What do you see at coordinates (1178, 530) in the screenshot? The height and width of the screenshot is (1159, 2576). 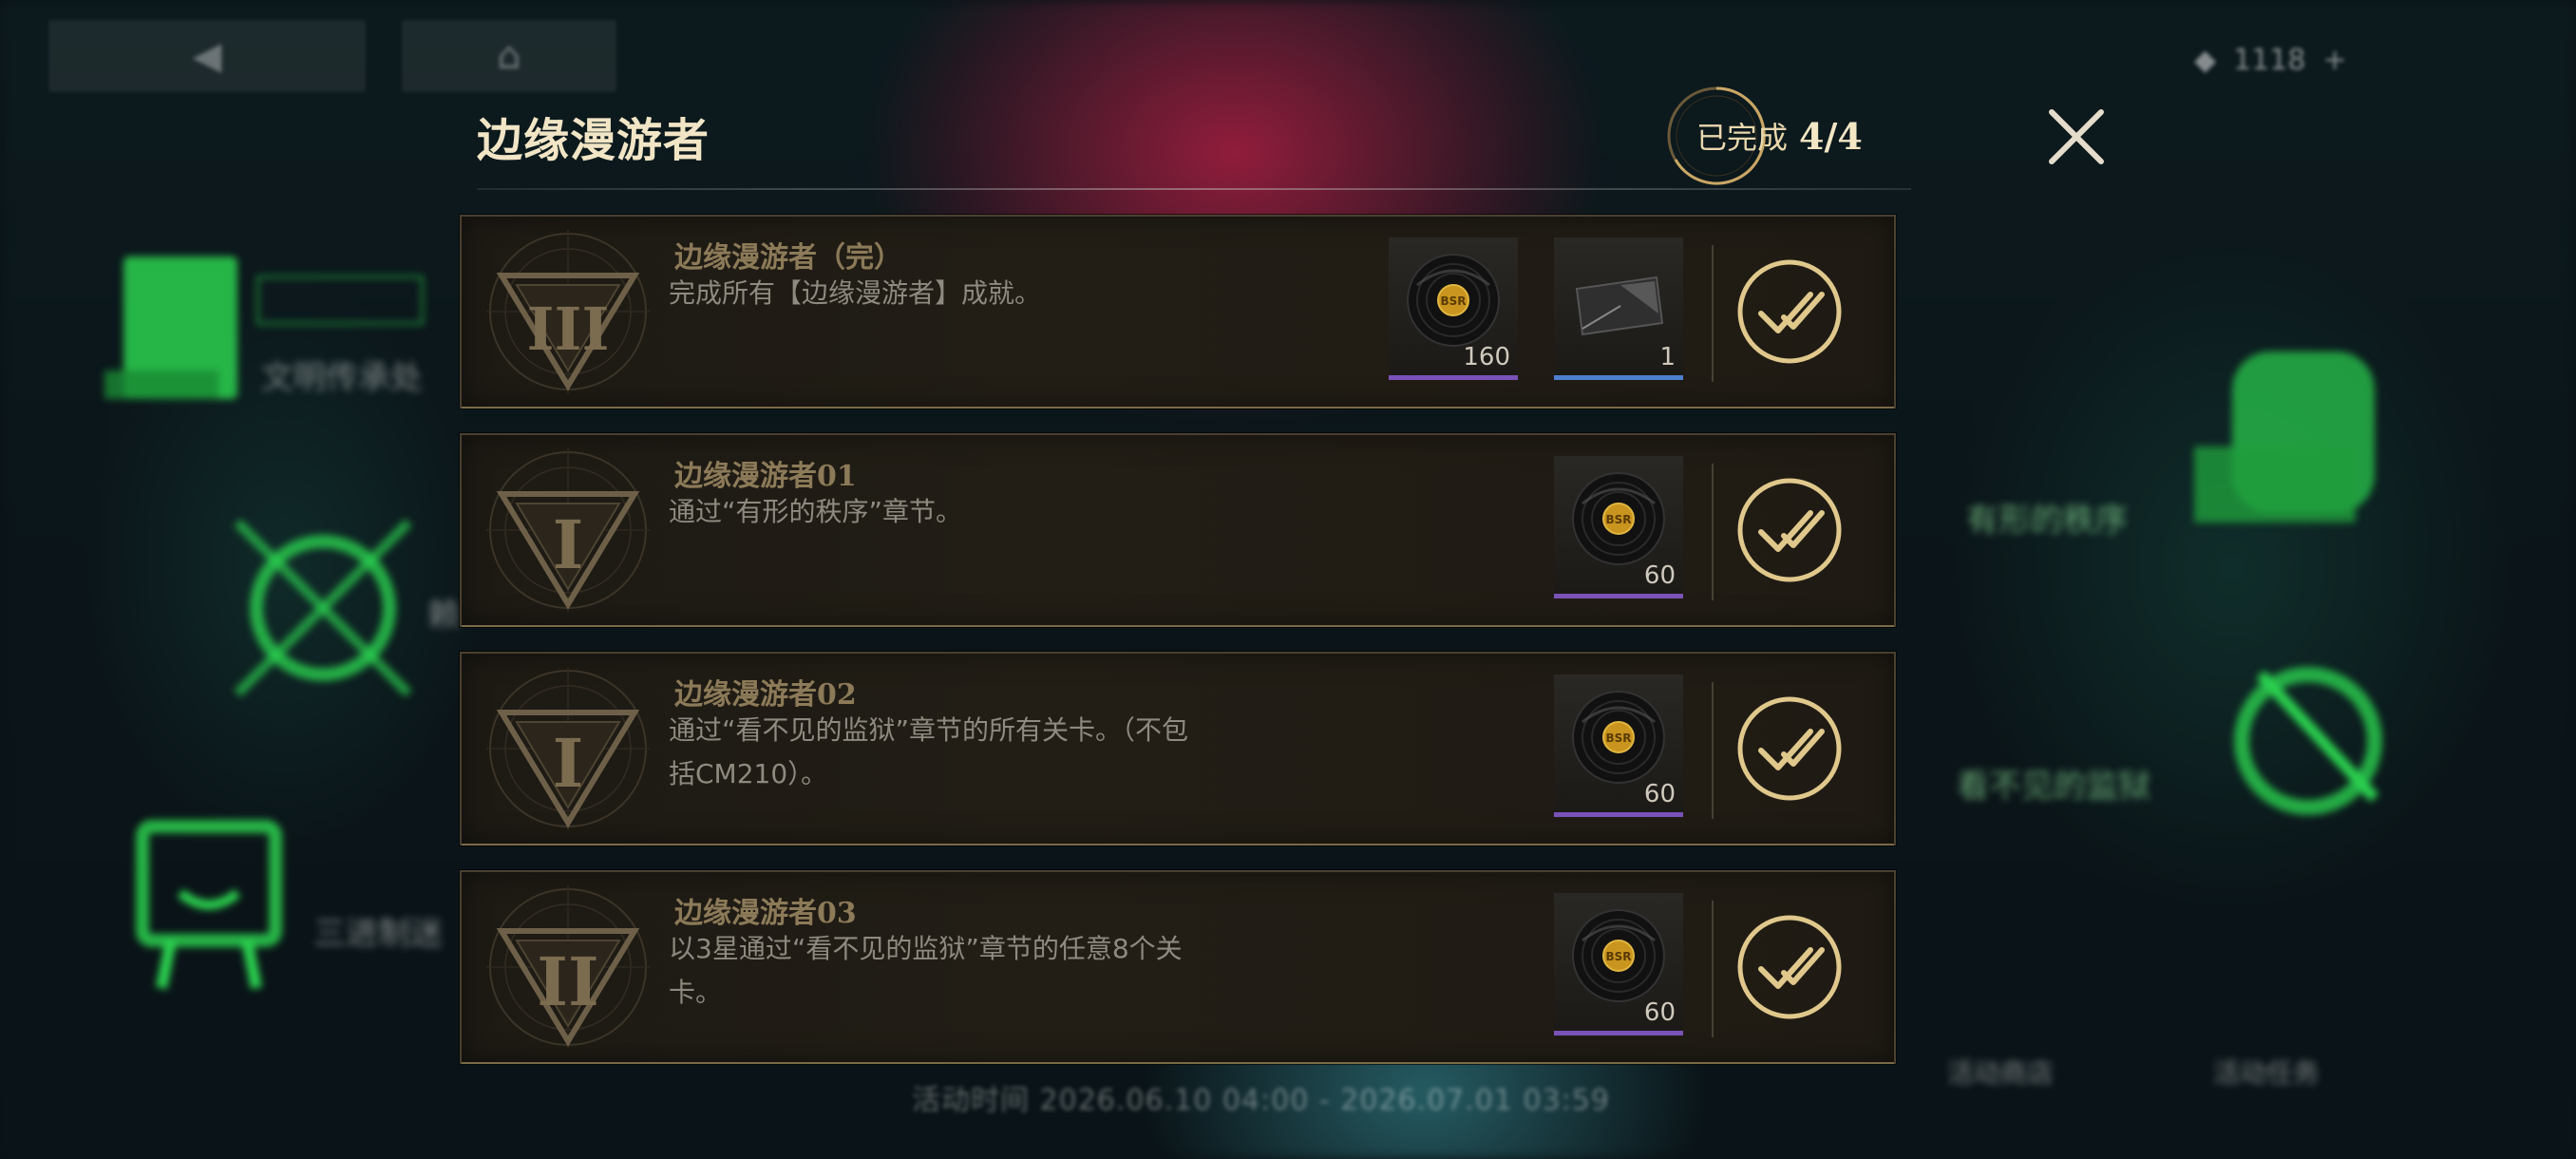 I see `achievement-card: I 边缘漫游者01 通过“有形的秩序”章节。 BSR 60` at bounding box center [1178, 530].